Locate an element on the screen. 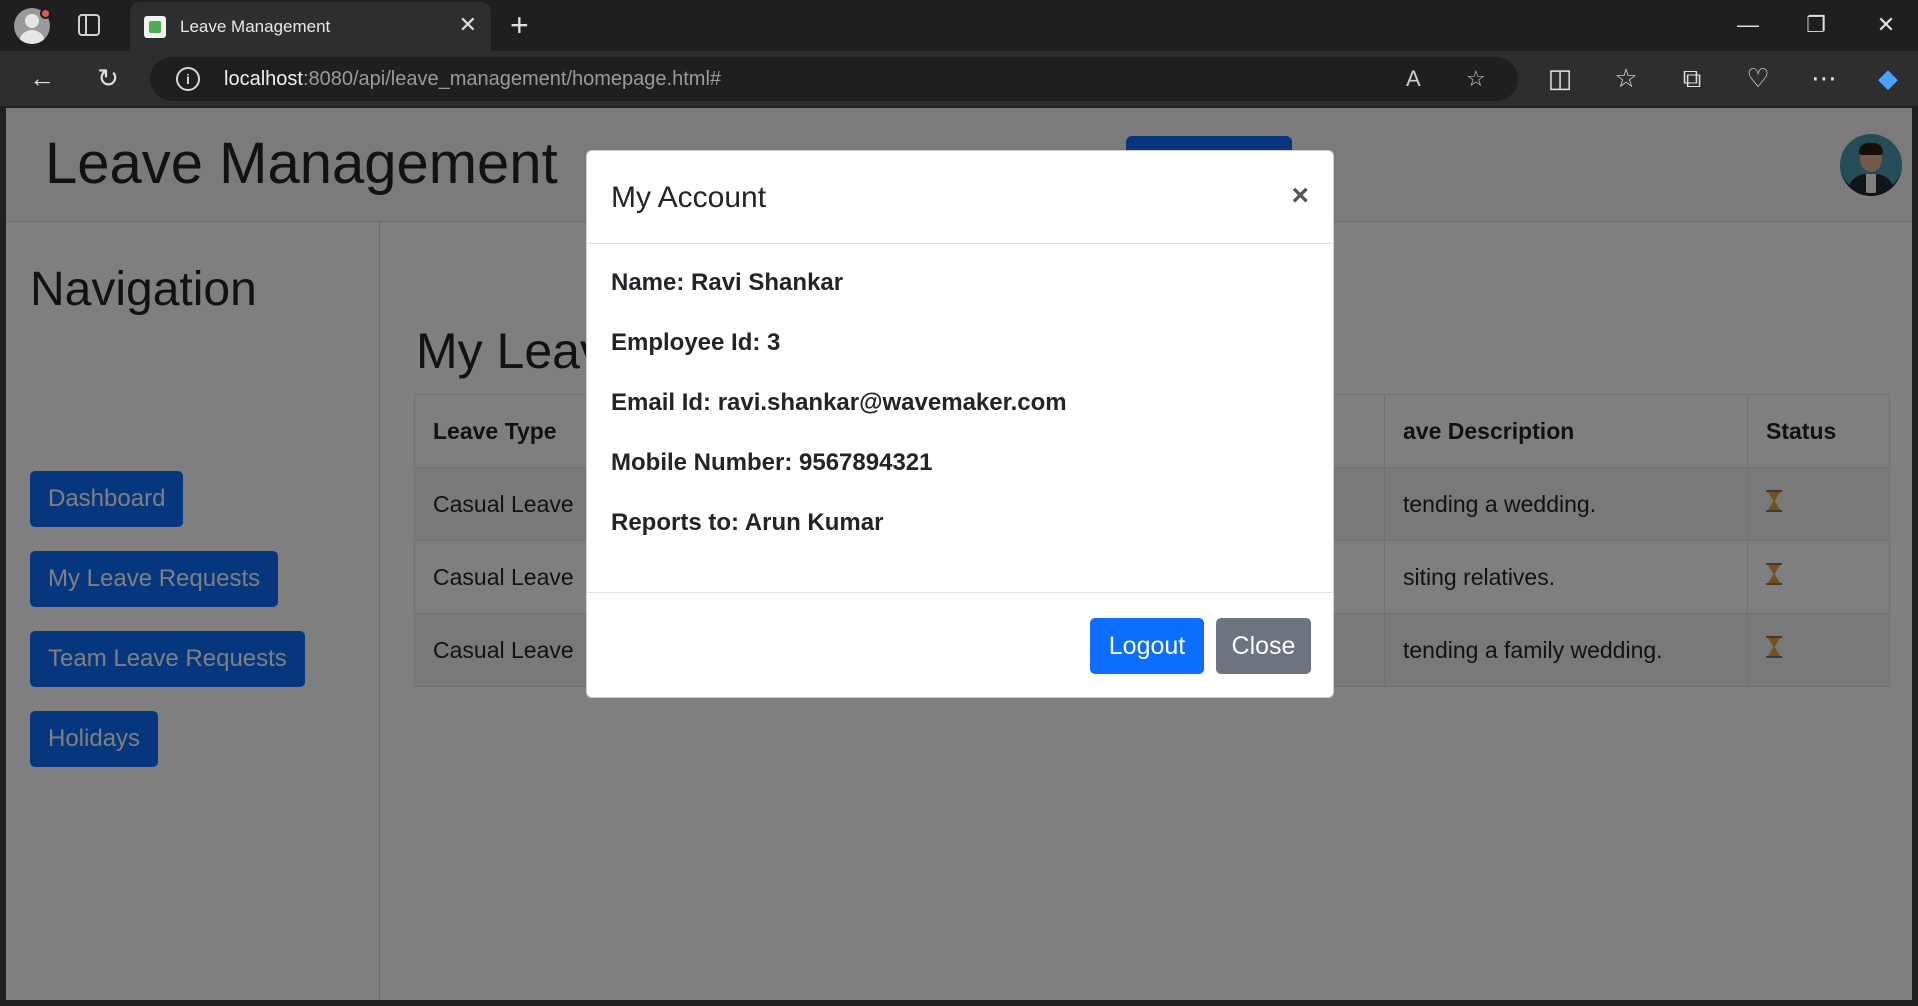 This screenshot has height=1006, width=1918. reload-icon: ↻ is located at coordinates (108, 78).